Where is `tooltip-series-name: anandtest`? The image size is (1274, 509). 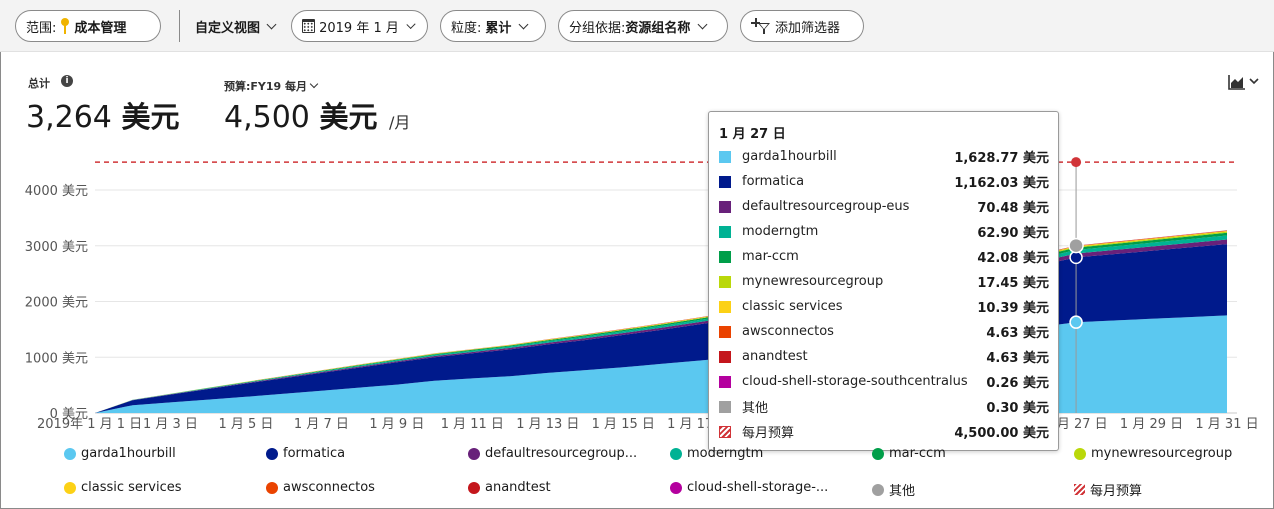 tooltip-series-name: anandtest is located at coordinates (775, 356).